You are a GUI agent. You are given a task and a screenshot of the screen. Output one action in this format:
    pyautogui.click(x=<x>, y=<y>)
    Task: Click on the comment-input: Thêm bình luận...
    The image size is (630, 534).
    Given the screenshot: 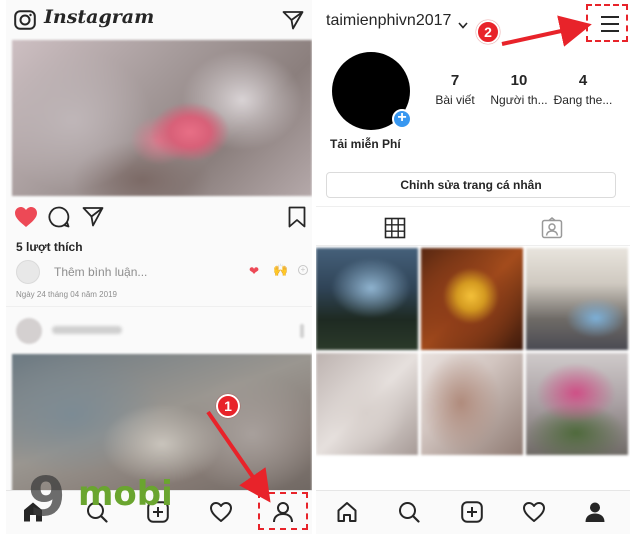 What is the action you would take?
    pyautogui.click(x=100, y=272)
    